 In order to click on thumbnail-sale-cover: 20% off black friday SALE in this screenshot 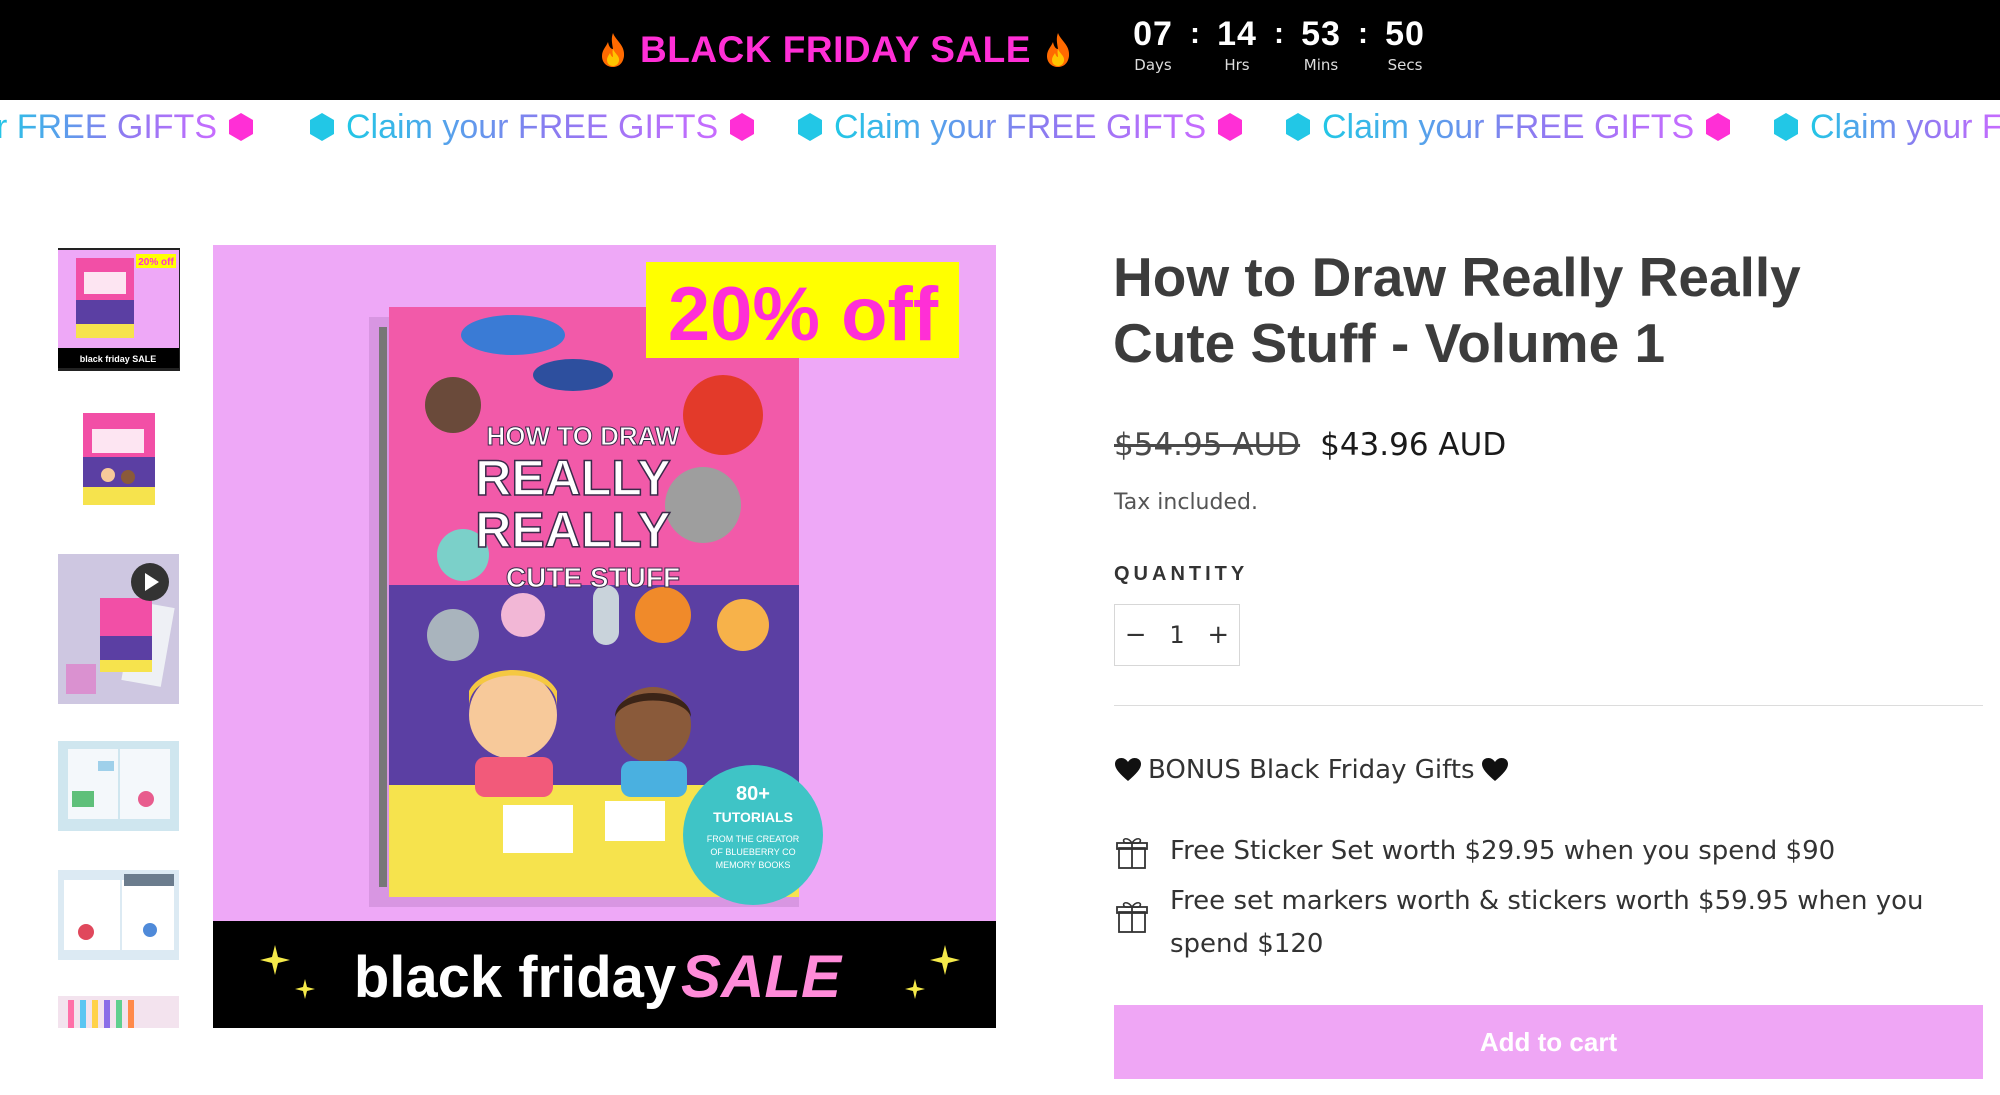, I will do `click(119, 309)`.